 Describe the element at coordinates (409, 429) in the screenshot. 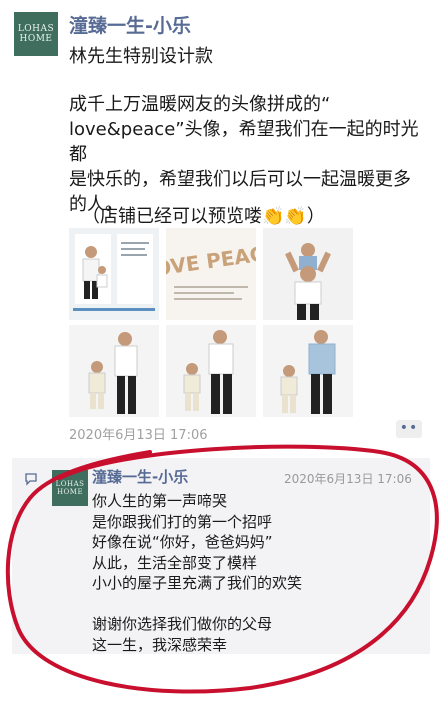

I see `more-options-button: ••` at that location.